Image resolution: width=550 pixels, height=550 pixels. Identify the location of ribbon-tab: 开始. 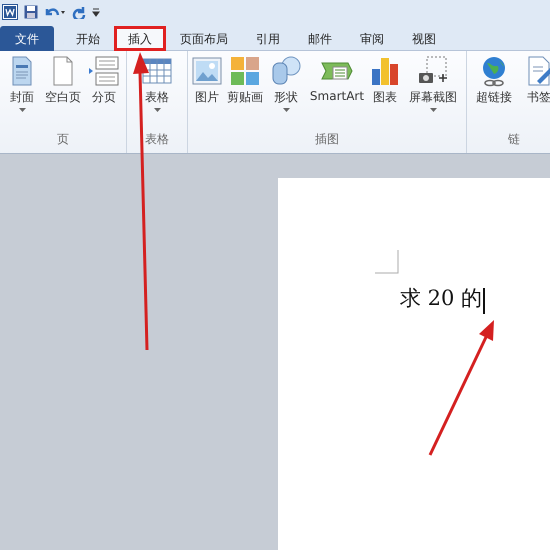
(88, 38).